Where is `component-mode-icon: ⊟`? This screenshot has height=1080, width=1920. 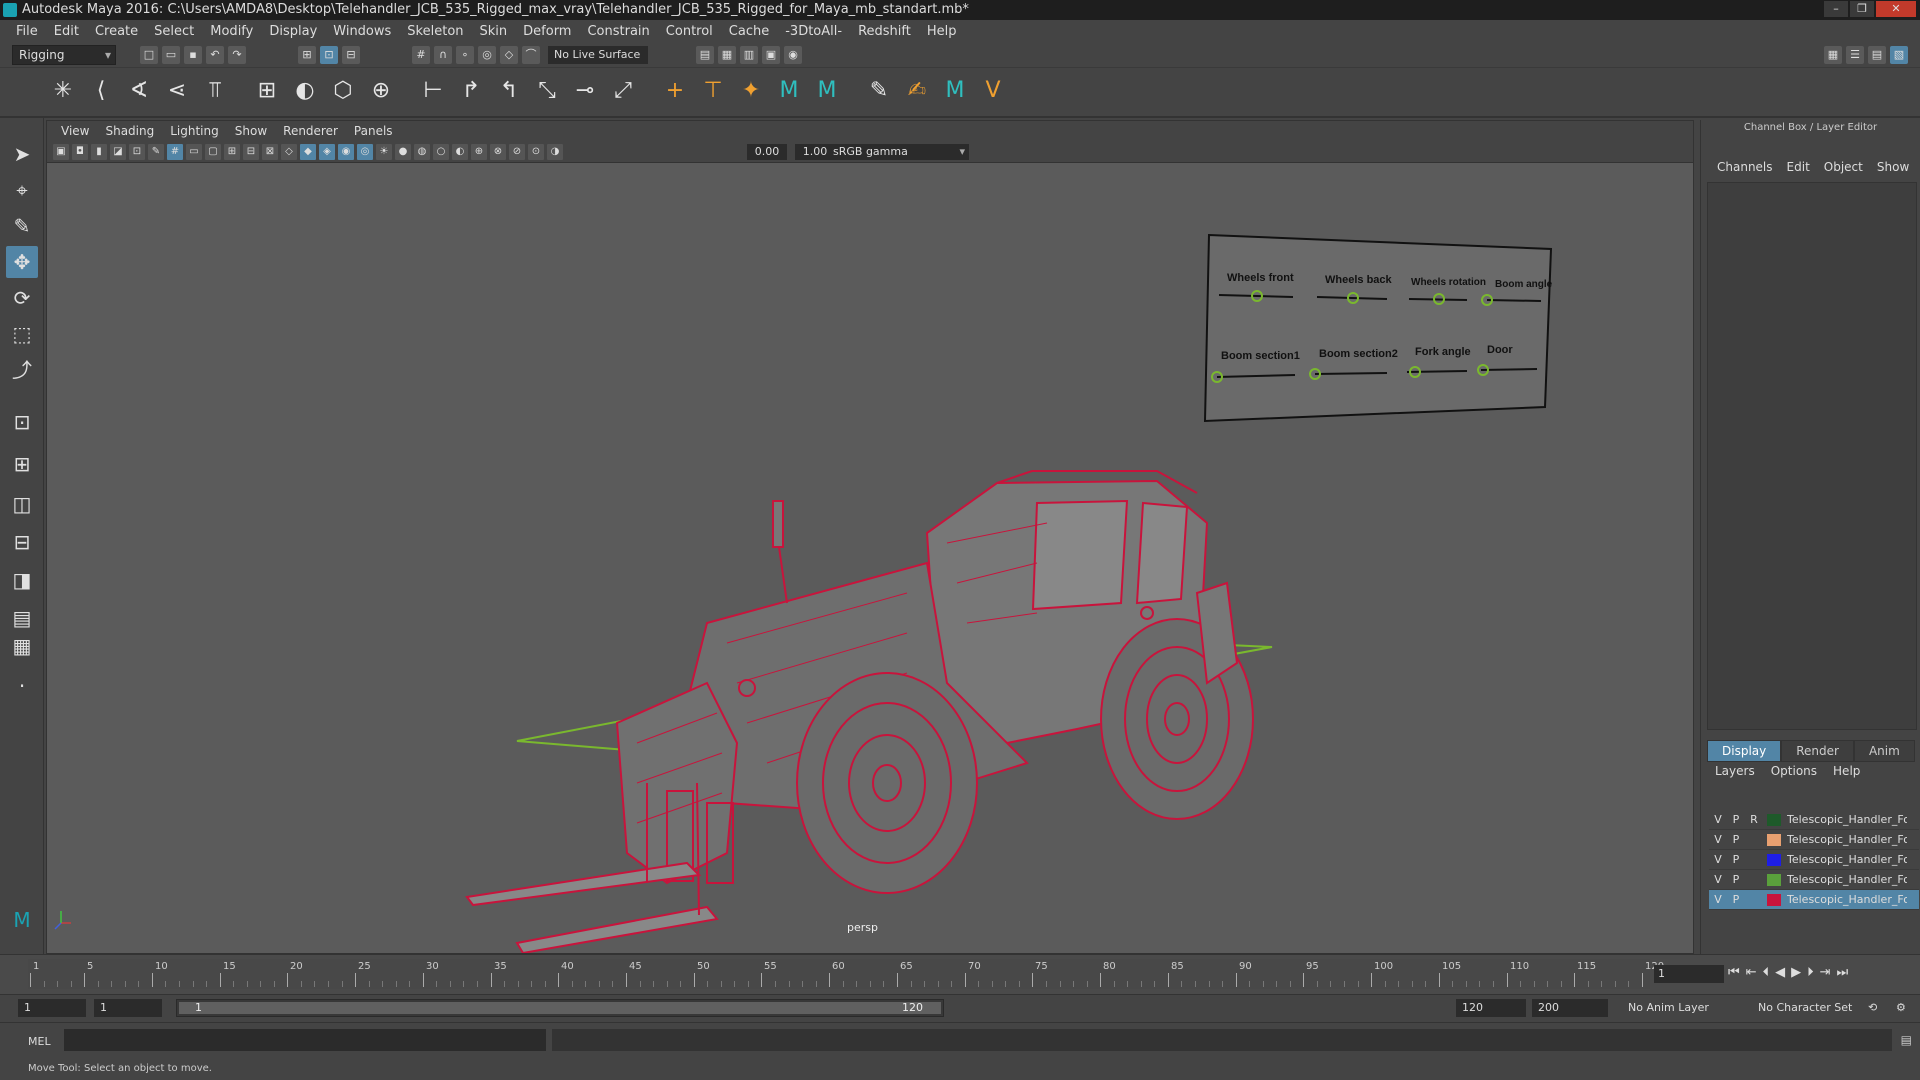
component-mode-icon: ⊟ is located at coordinates (351, 55).